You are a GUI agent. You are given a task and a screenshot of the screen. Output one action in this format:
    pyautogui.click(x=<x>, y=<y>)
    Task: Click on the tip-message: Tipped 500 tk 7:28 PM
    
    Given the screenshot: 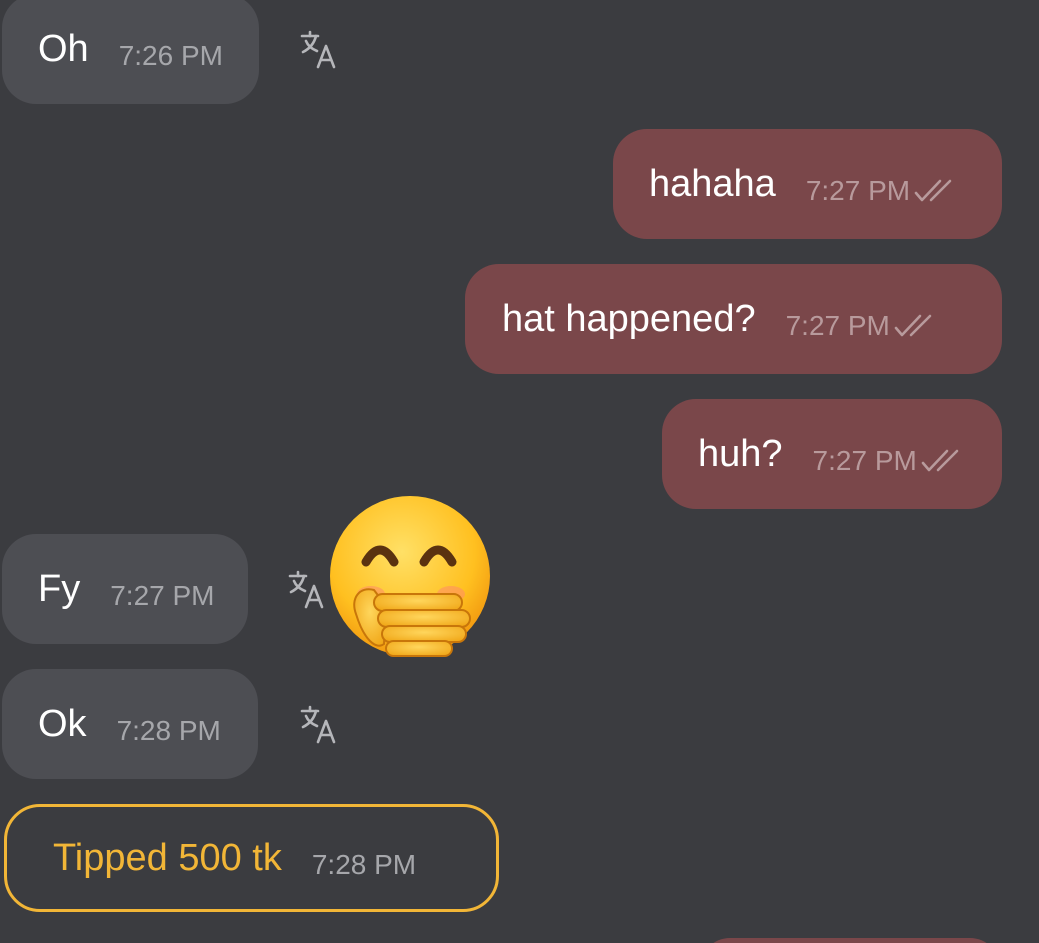 What is the action you would take?
    pyautogui.click(x=251, y=858)
    